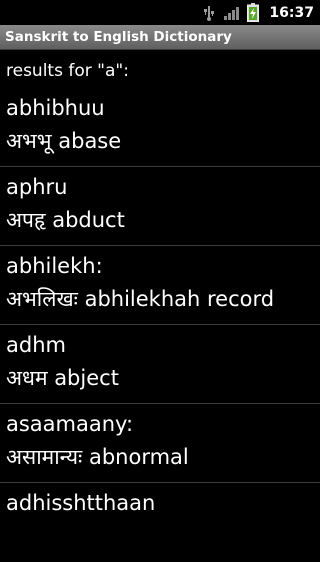 This screenshot has width=320, height=562. I want to click on result-word: aphru, so click(37, 187).